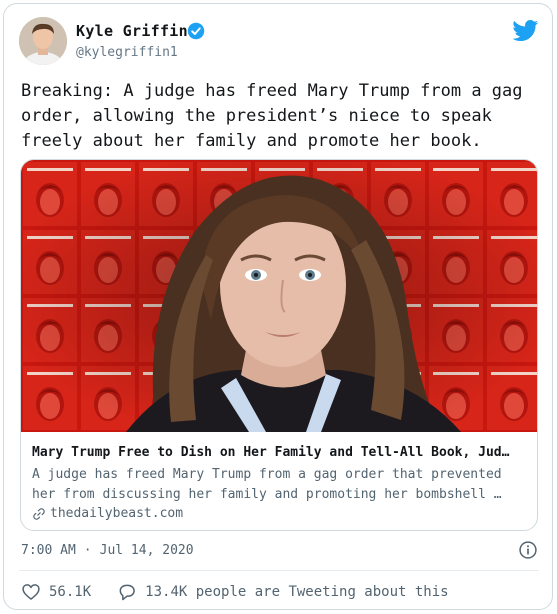 The height and width of the screenshot is (614, 557). I want to click on tweeting-count: 13.4K people are Tweeting about this, so click(297, 592).